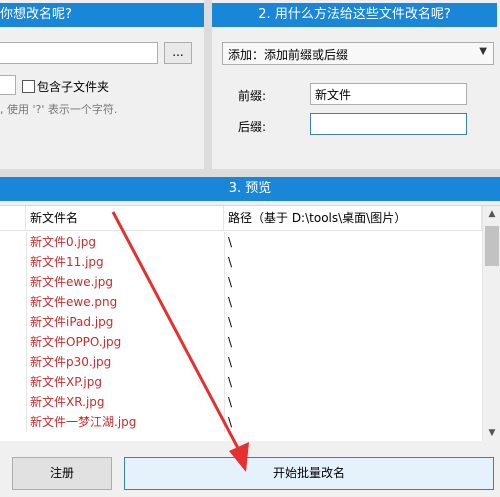 The height and width of the screenshot is (497, 500). I want to click on new-file-name: 新文件ewe.png, so click(74, 302).